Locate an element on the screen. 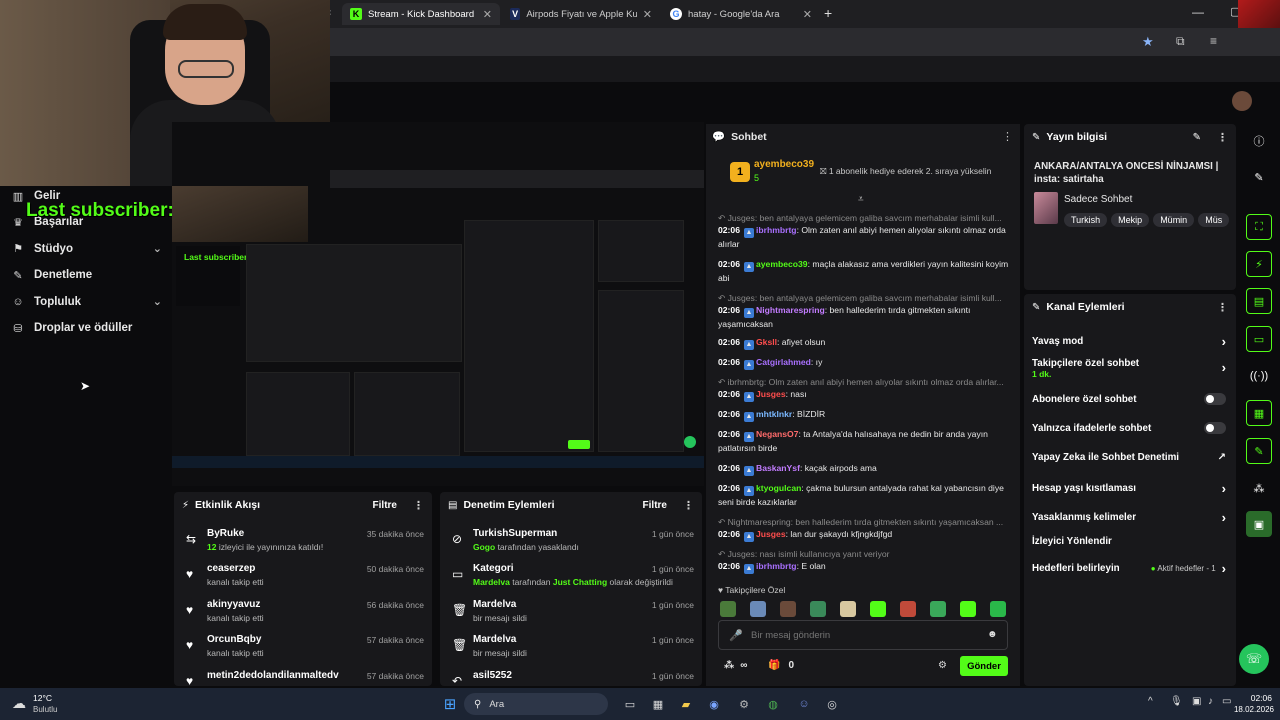  tag: Turkish is located at coordinates (1086, 220).